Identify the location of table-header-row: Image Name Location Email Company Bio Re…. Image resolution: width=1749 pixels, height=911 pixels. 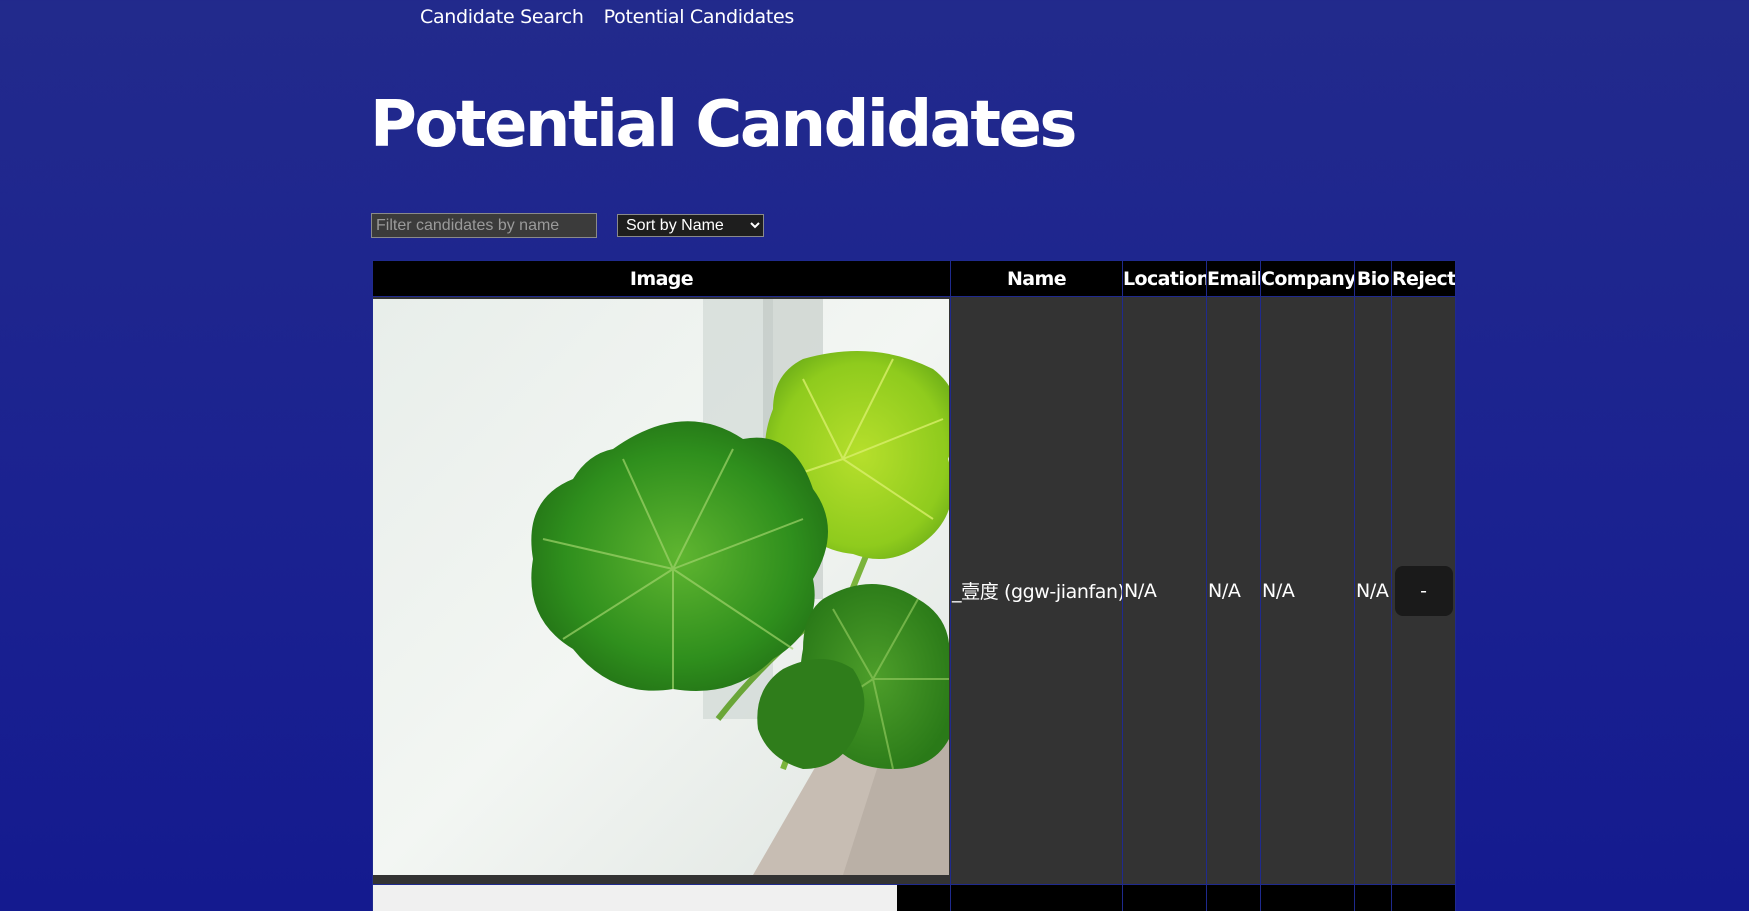
(914, 278).